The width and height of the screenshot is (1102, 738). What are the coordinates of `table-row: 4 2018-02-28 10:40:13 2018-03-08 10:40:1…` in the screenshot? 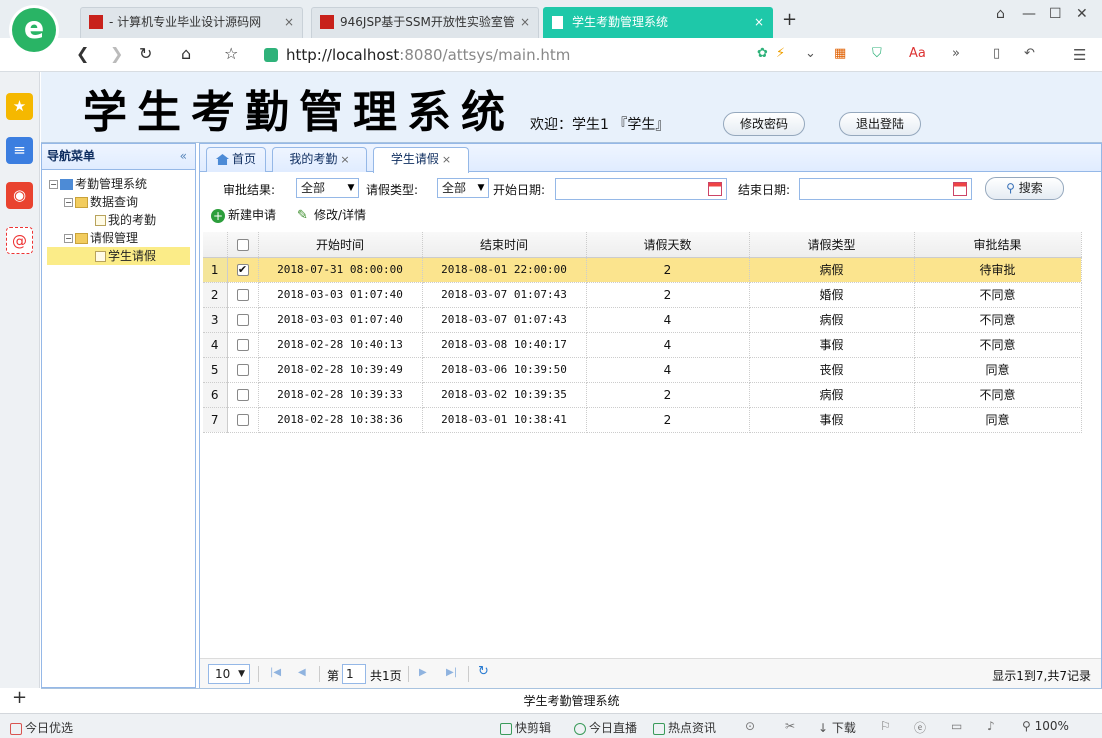 It's located at (642, 345).